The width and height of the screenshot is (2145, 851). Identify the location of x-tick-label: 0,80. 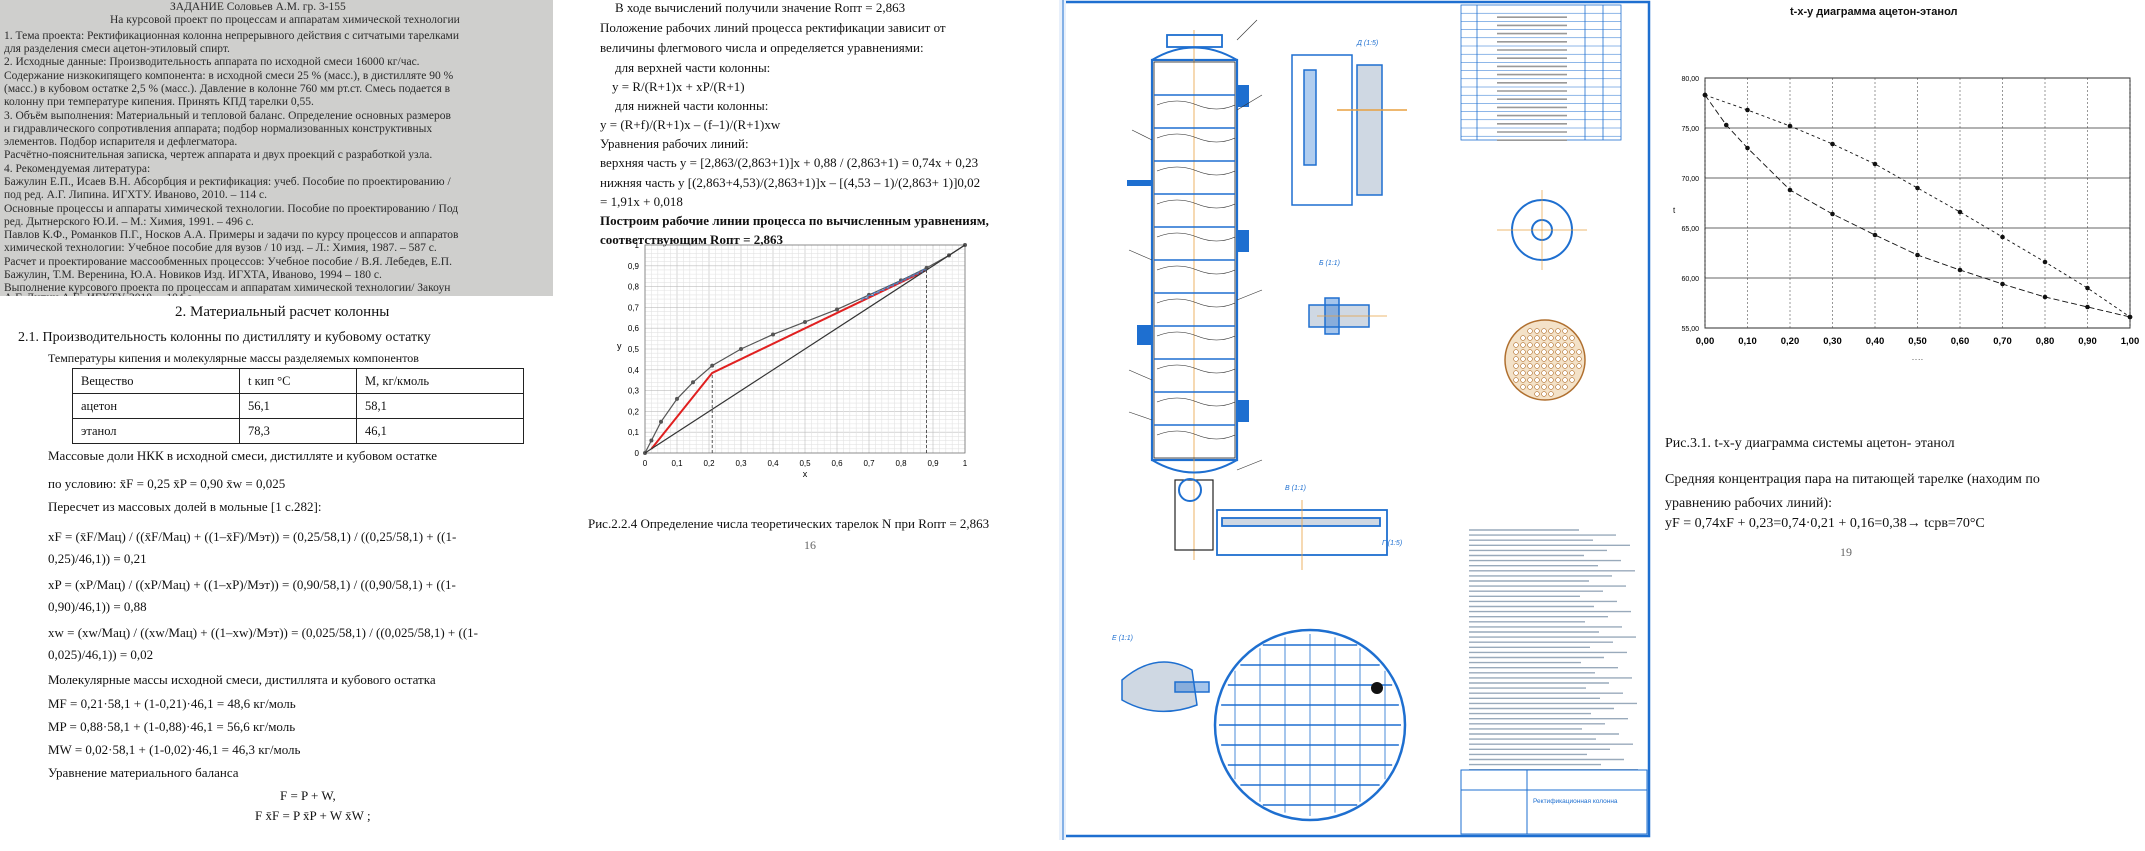
(2045, 341).